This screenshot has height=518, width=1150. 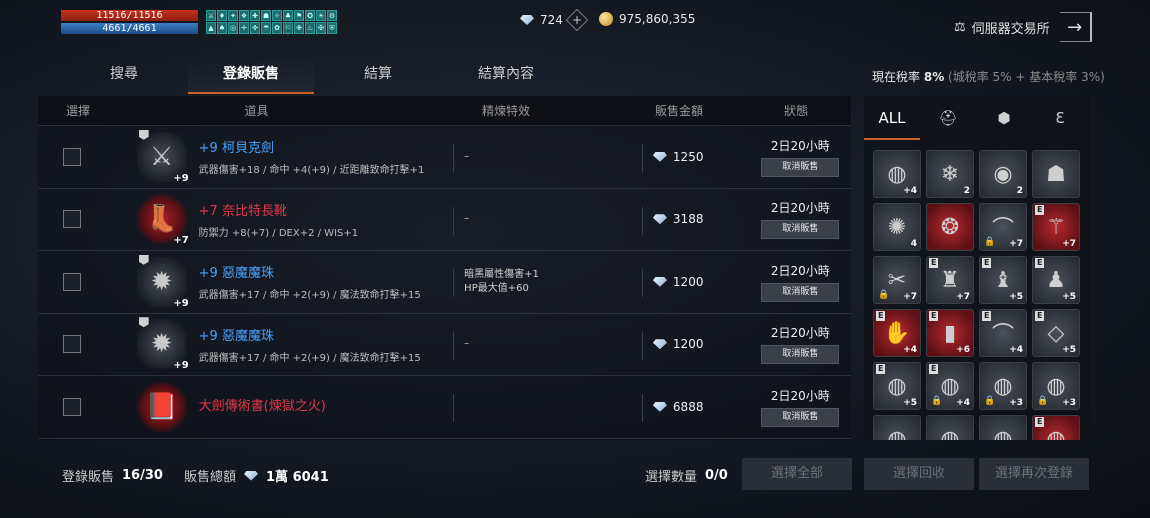 What do you see at coordinates (551, 20) in the screenshot?
I see `diamond-count: 724` at bounding box center [551, 20].